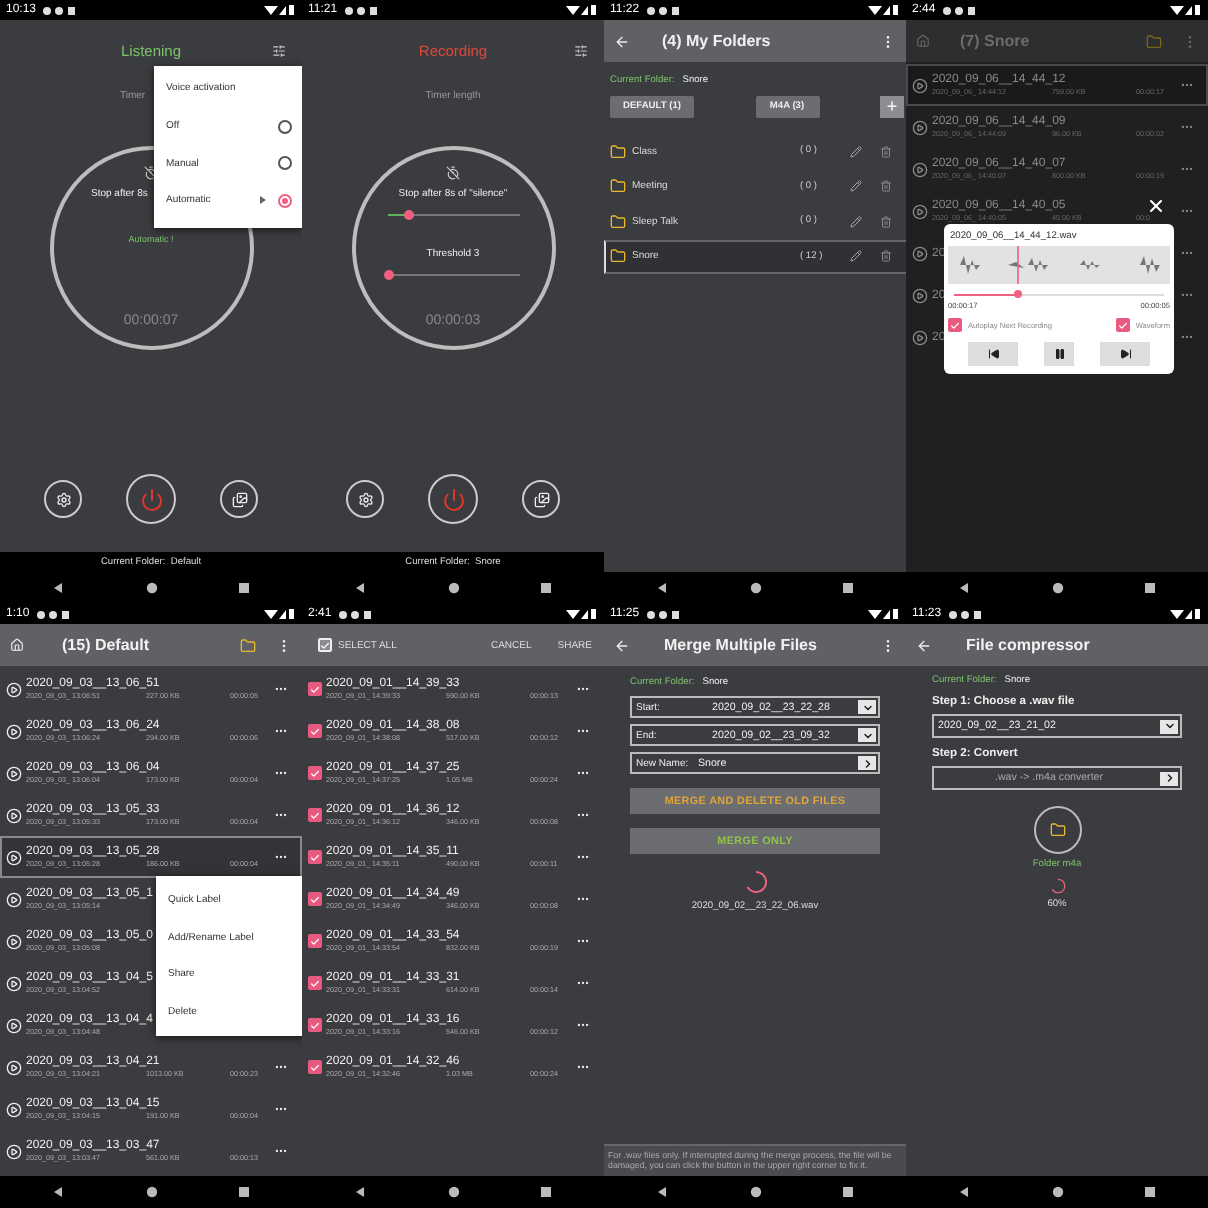 The height and width of the screenshot is (1208, 1208). What do you see at coordinates (106, 645) in the screenshot?
I see `screen-title: (15) Default` at bounding box center [106, 645].